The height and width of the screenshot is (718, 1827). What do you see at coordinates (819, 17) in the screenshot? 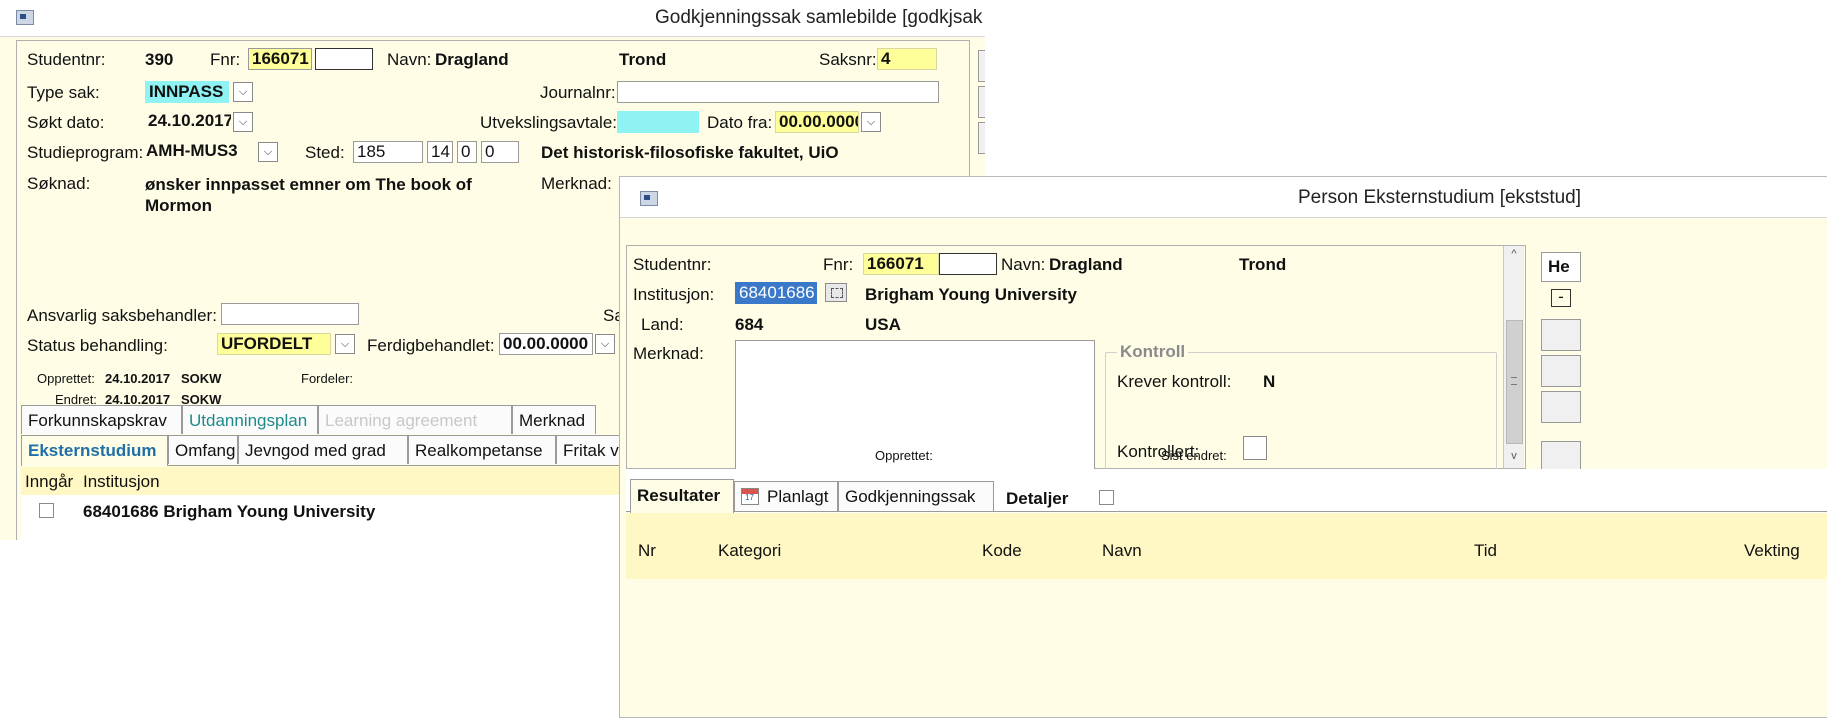
I see `win1-title: Godkjenningssak samlebilde [godkjsak` at bounding box center [819, 17].